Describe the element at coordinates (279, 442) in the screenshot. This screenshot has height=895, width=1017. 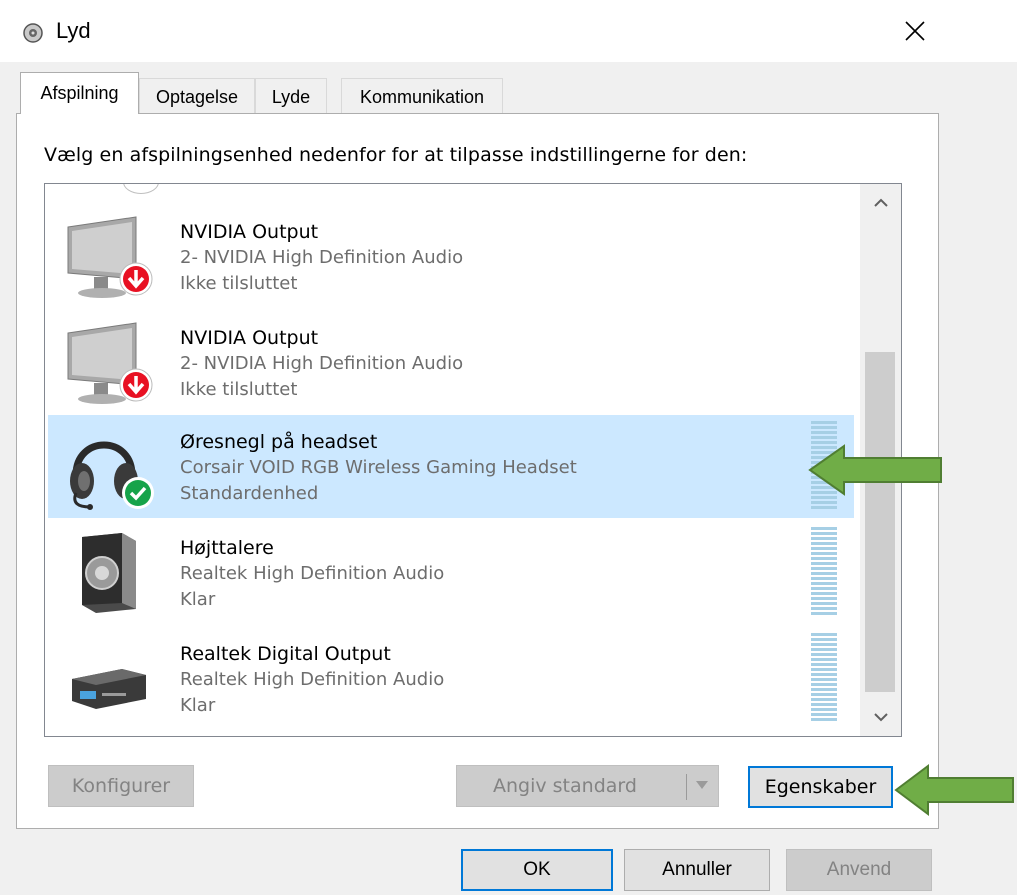
I see `device-name: Øresnegl på headset` at that location.